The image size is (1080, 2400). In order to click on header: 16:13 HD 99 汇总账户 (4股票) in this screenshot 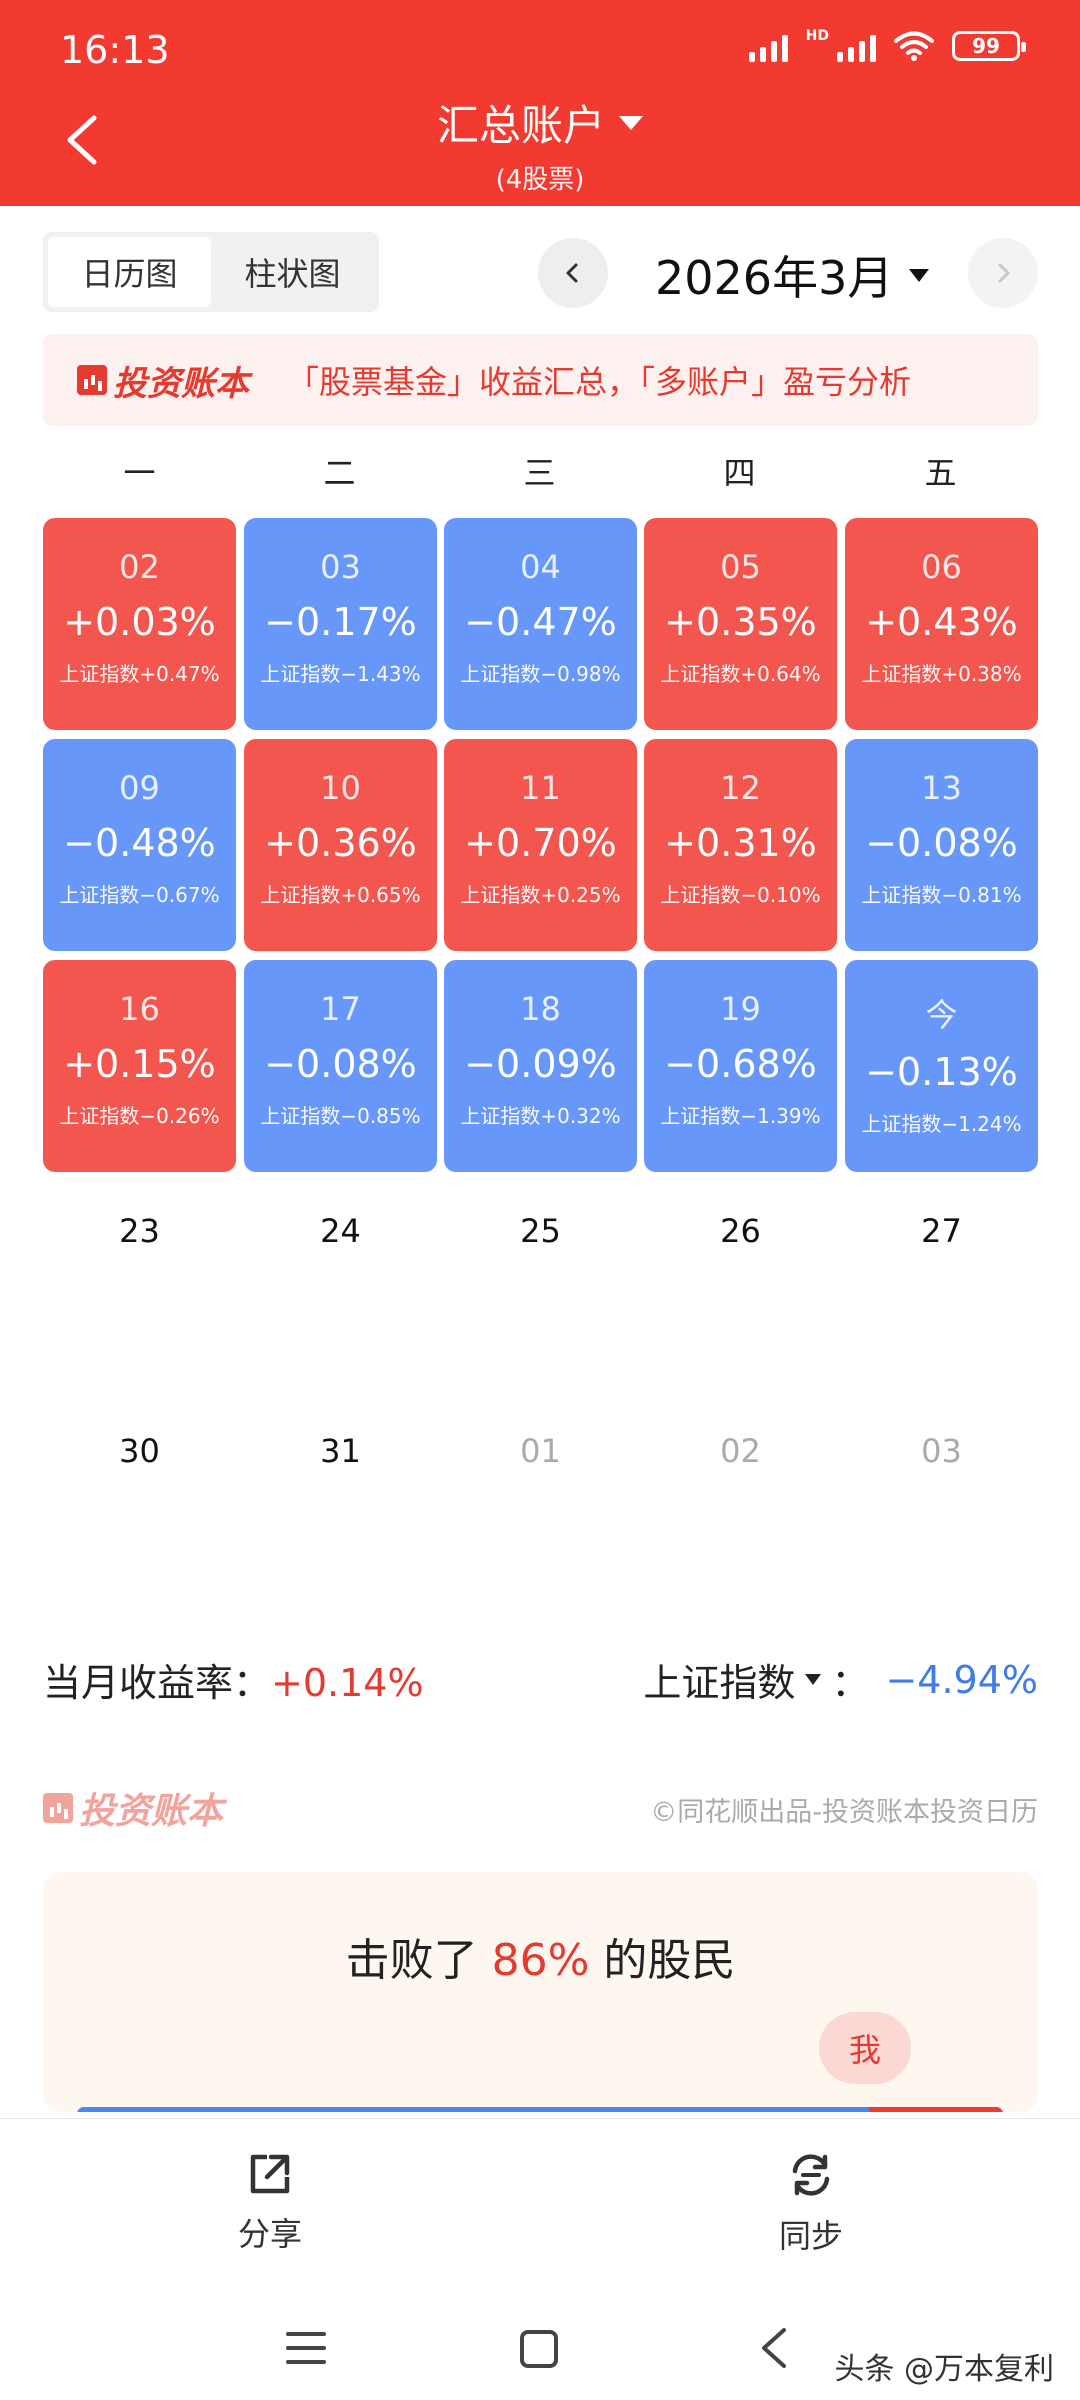, I will do `click(540, 103)`.